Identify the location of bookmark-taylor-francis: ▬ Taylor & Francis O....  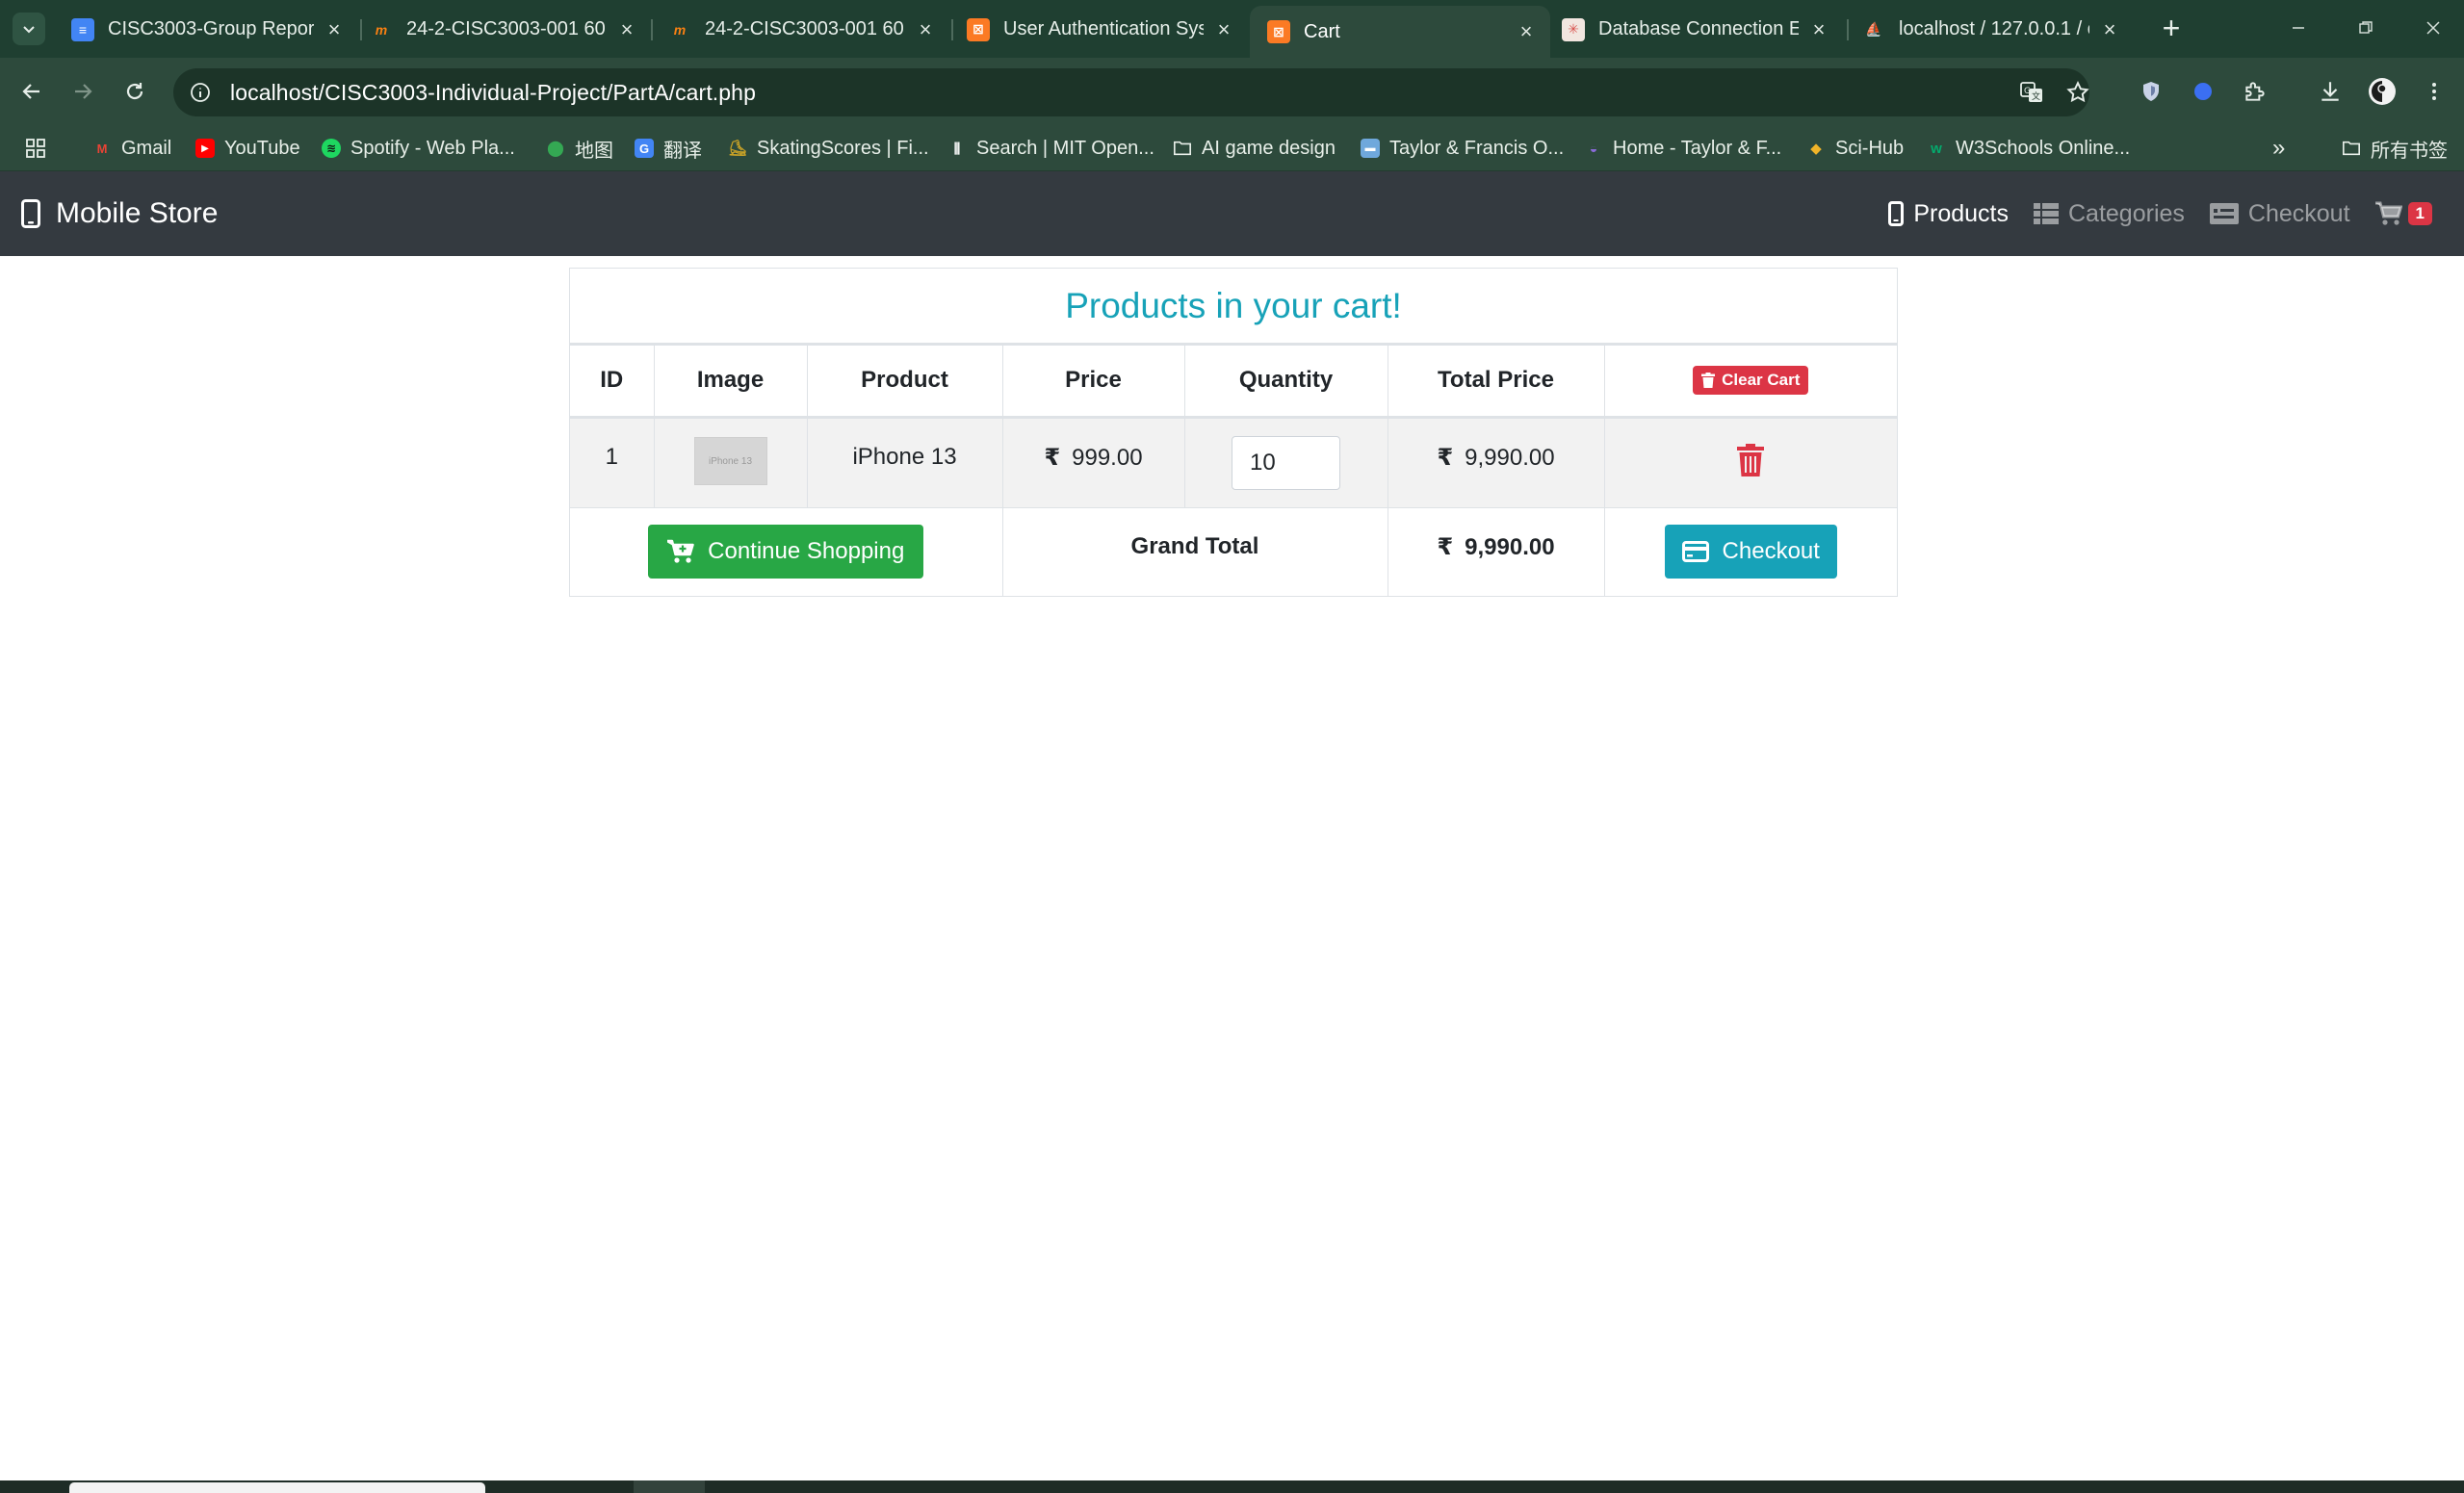
(1462, 148).